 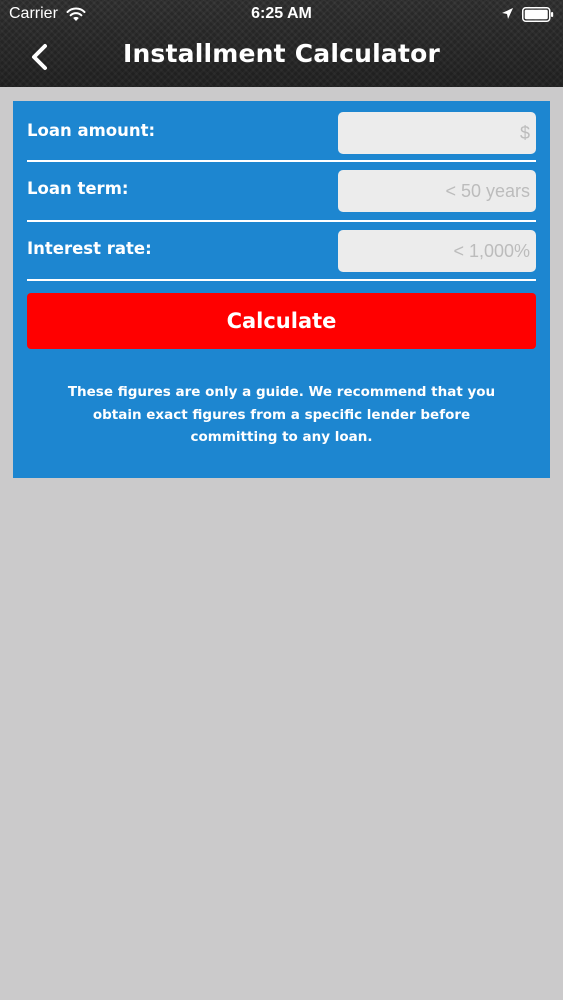 What do you see at coordinates (507, 13) in the screenshot?
I see `location-icon` at bounding box center [507, 13].